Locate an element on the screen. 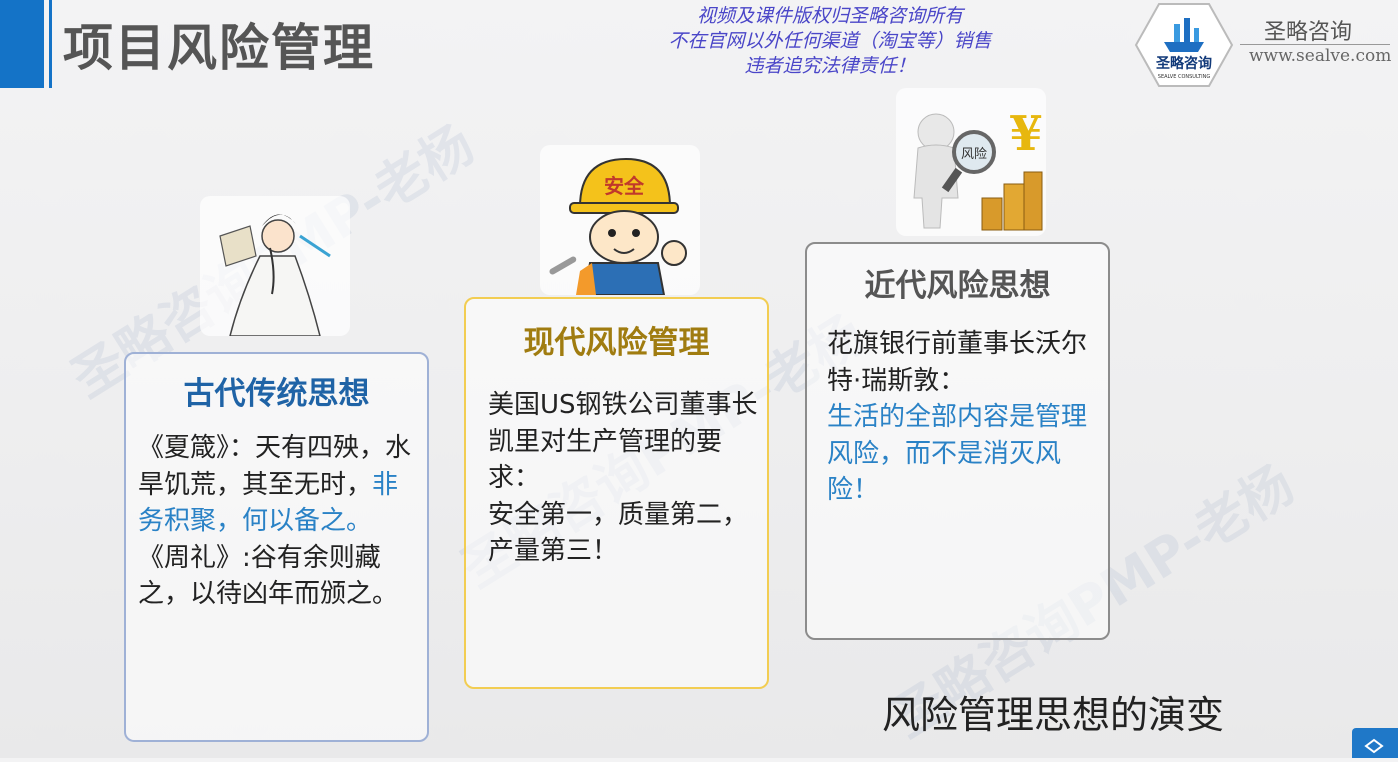 The height and width of the screenshot is (762, 1398). brand-logo: 圣略咨询 SEALVE CONSULTING is located at coordinates (1184, 45).